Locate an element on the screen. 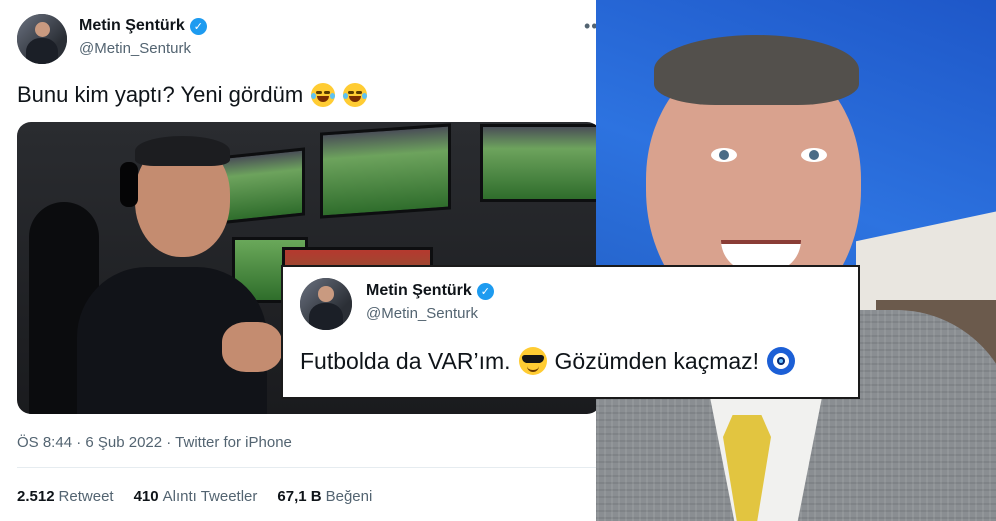  divider is located at coordinates (309, 467).